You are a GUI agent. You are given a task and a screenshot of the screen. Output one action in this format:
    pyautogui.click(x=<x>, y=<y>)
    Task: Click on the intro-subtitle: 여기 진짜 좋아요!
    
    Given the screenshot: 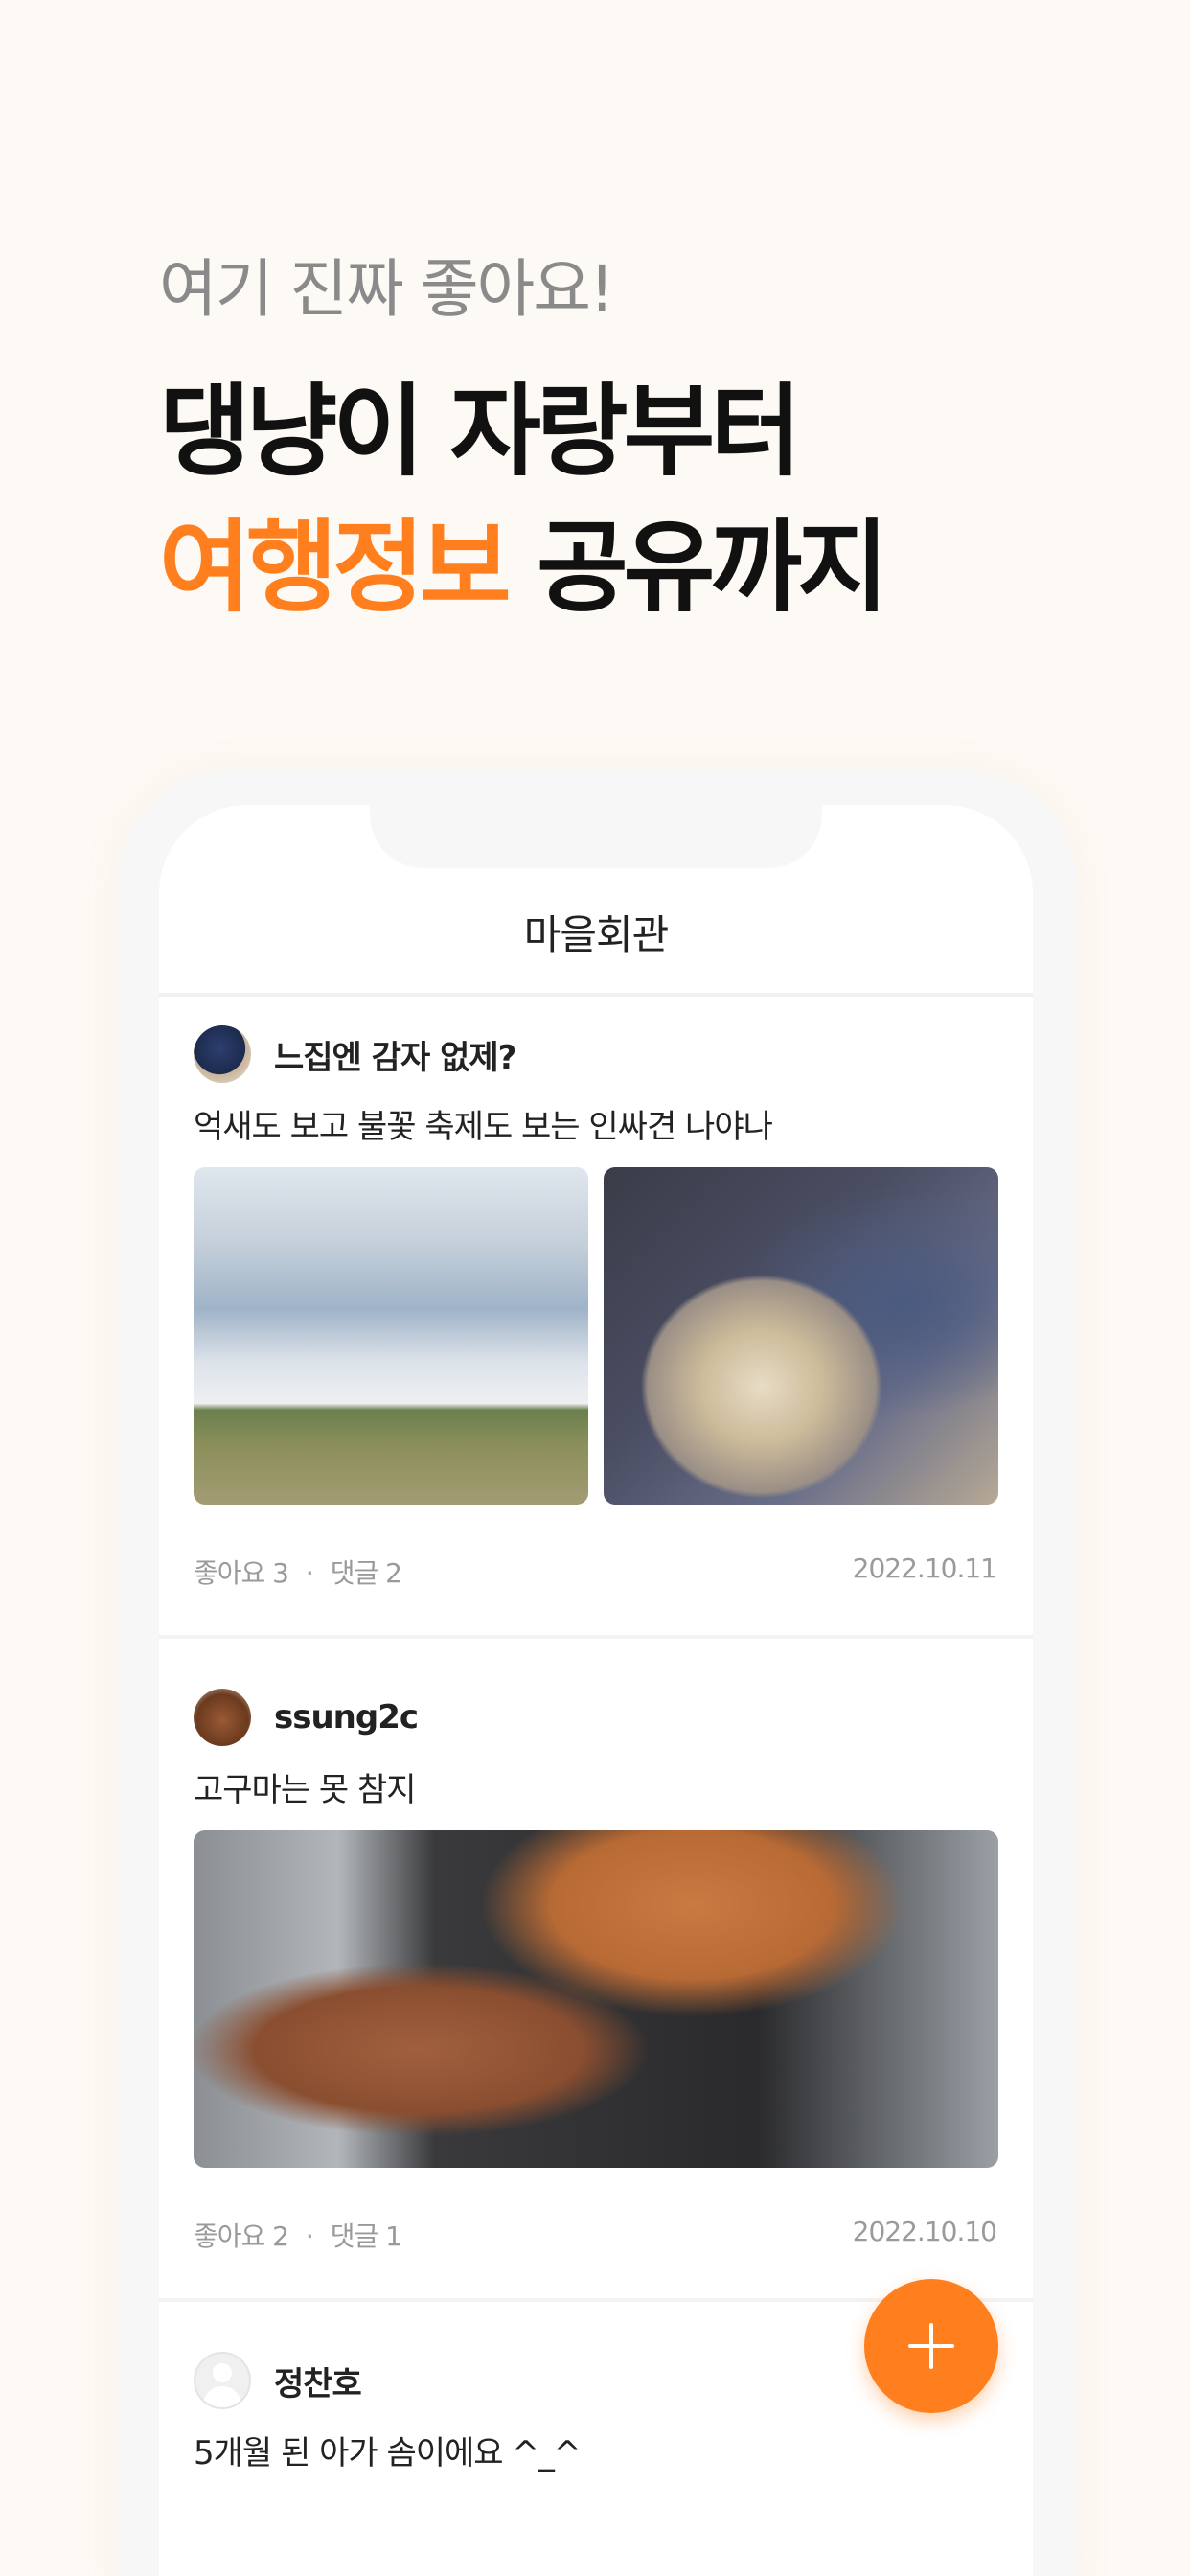 What is the action you would take?
    pyautogui.click(x=387, y=289)
    